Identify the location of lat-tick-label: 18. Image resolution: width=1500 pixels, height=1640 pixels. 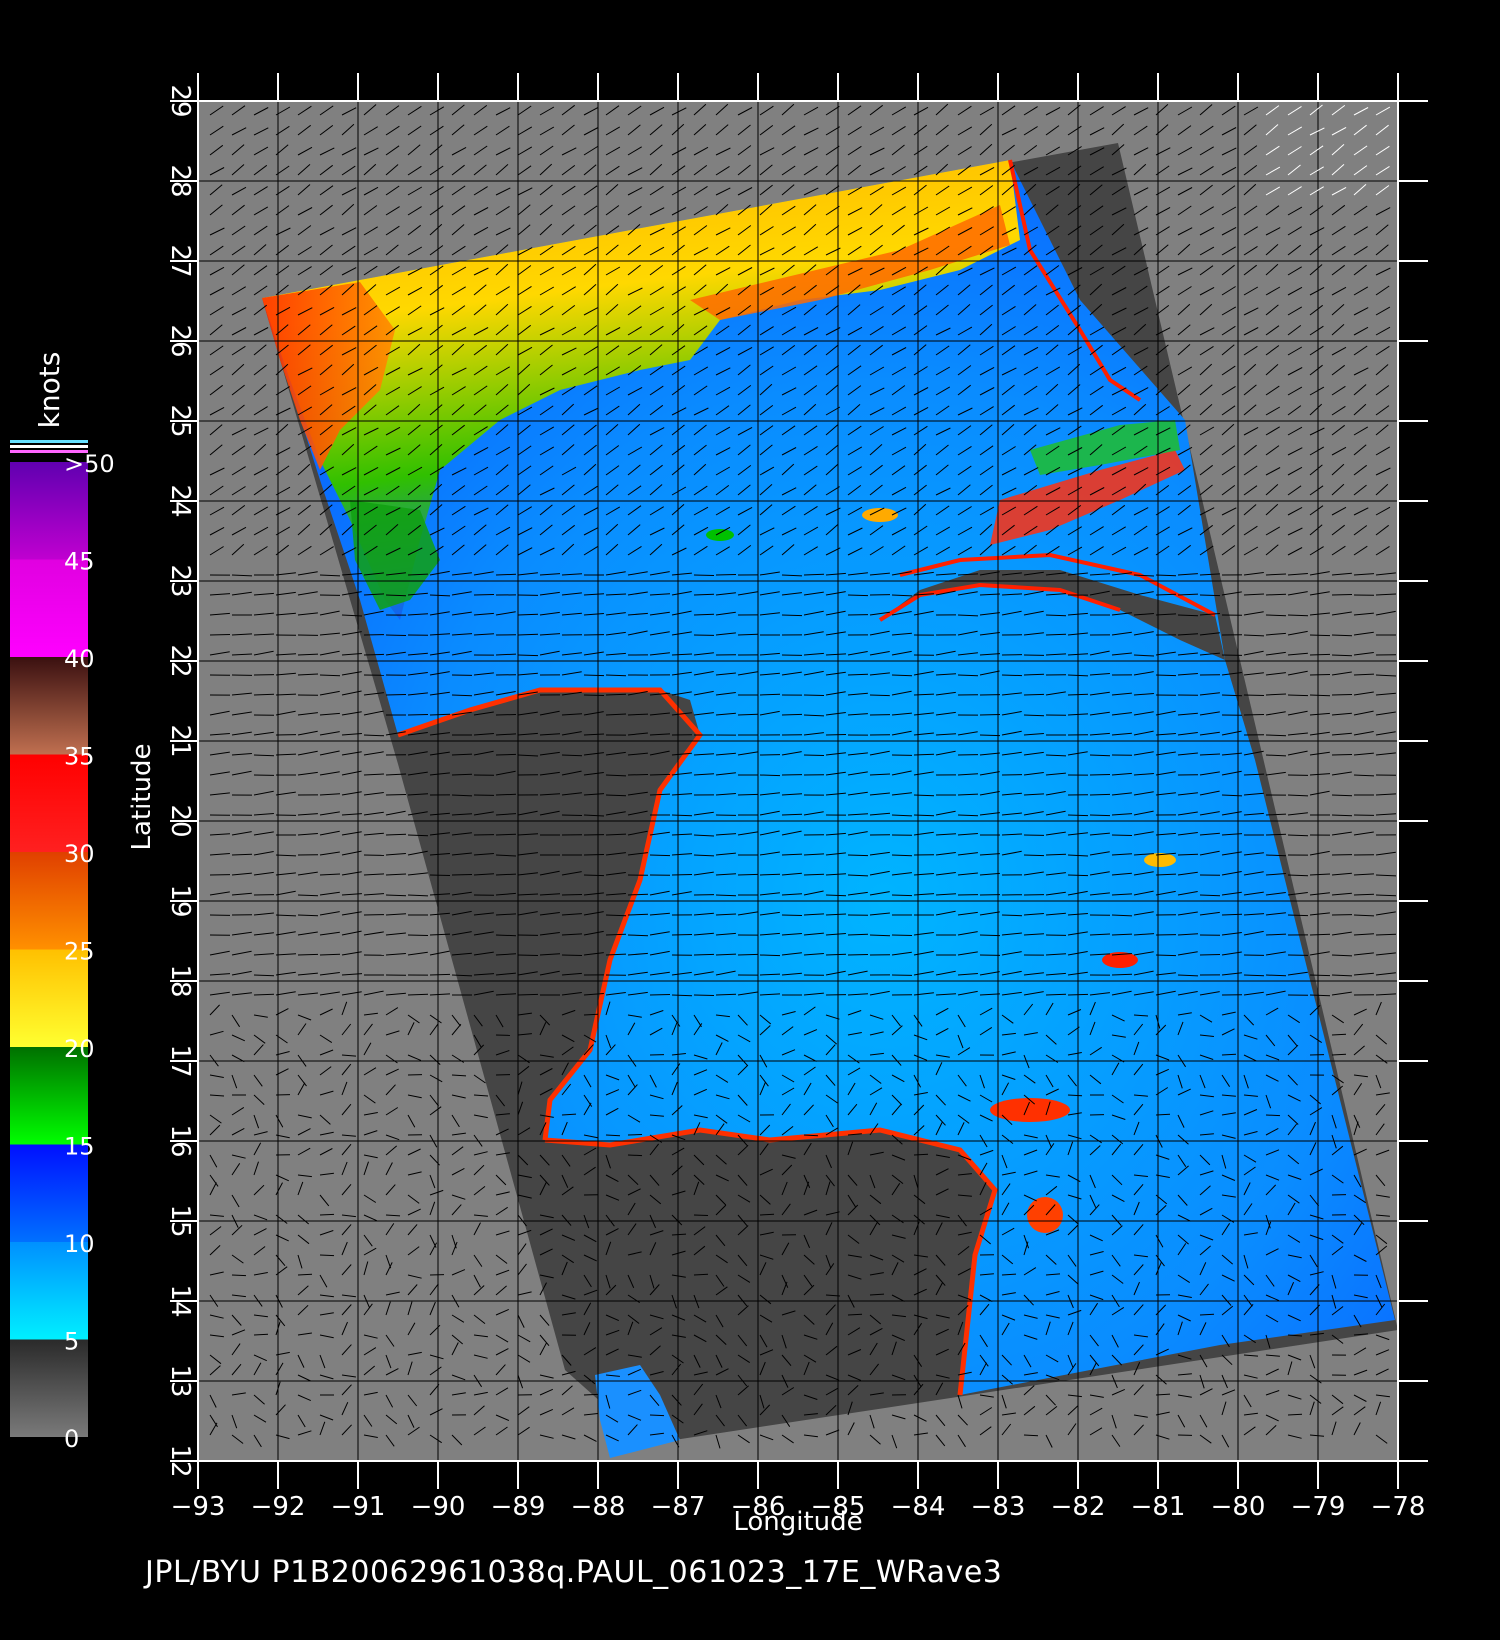
(180, 980).